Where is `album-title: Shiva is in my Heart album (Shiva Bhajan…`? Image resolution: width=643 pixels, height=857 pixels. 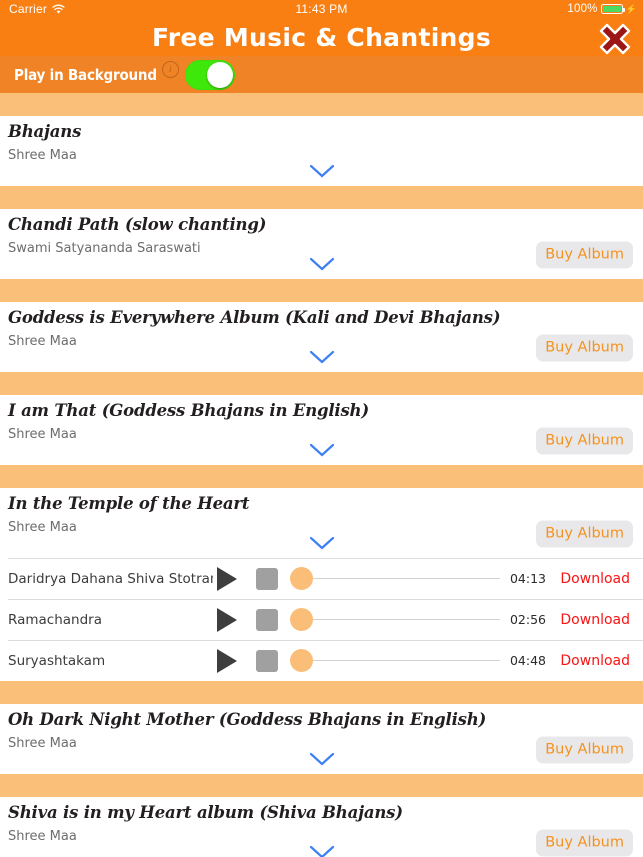
album-title: Shiva is in my Heart album (Shiva Bhajan… is located at coordinates (205, 812).